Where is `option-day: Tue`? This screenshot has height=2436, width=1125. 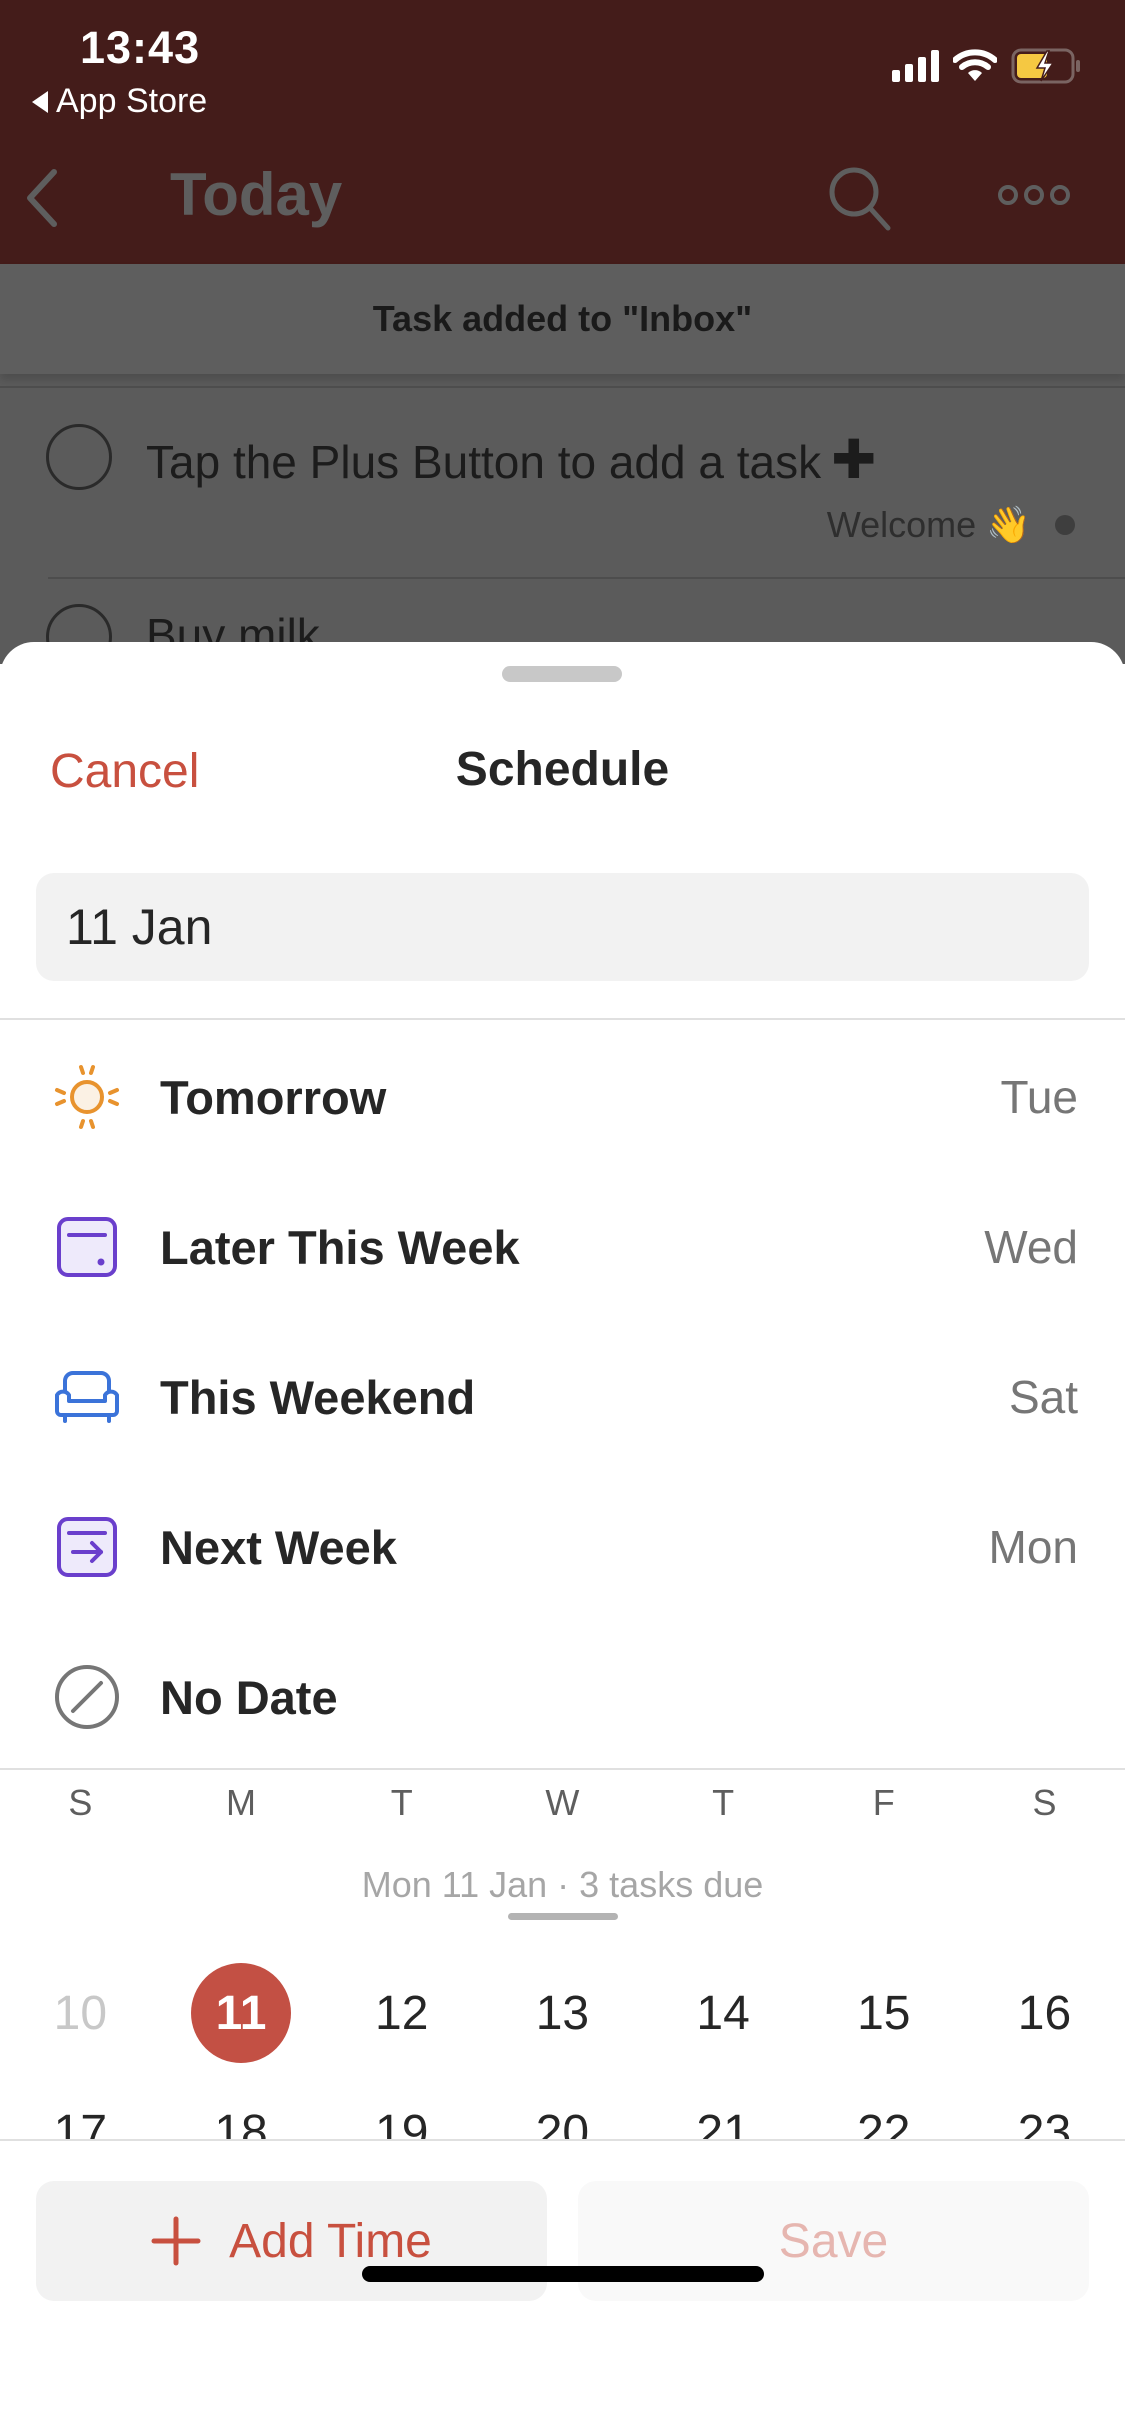
option-day: Tue is located at coordinates (1039, 1097).